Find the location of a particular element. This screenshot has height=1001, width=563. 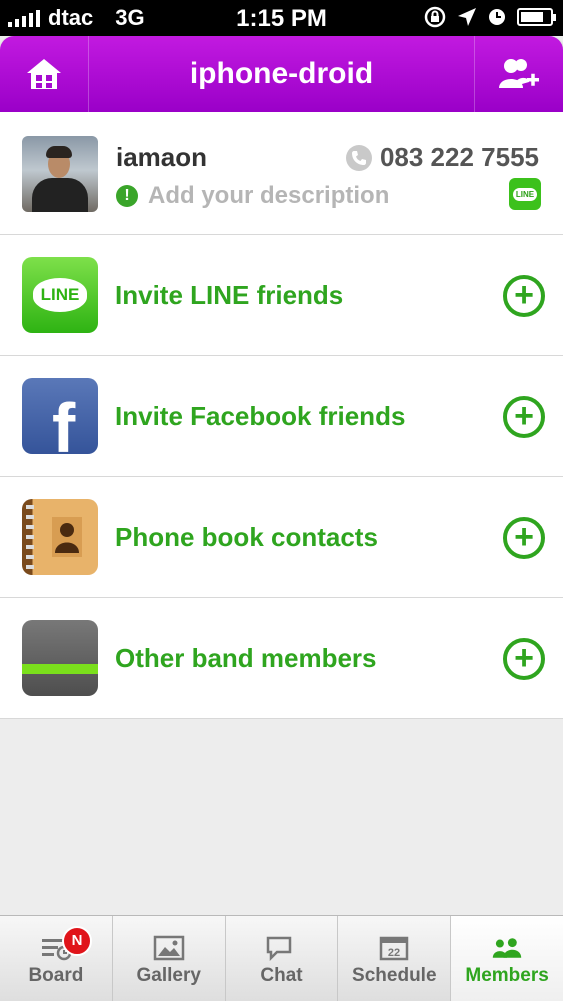

page-title: iphone-droid is located at coordinates (281, 73).